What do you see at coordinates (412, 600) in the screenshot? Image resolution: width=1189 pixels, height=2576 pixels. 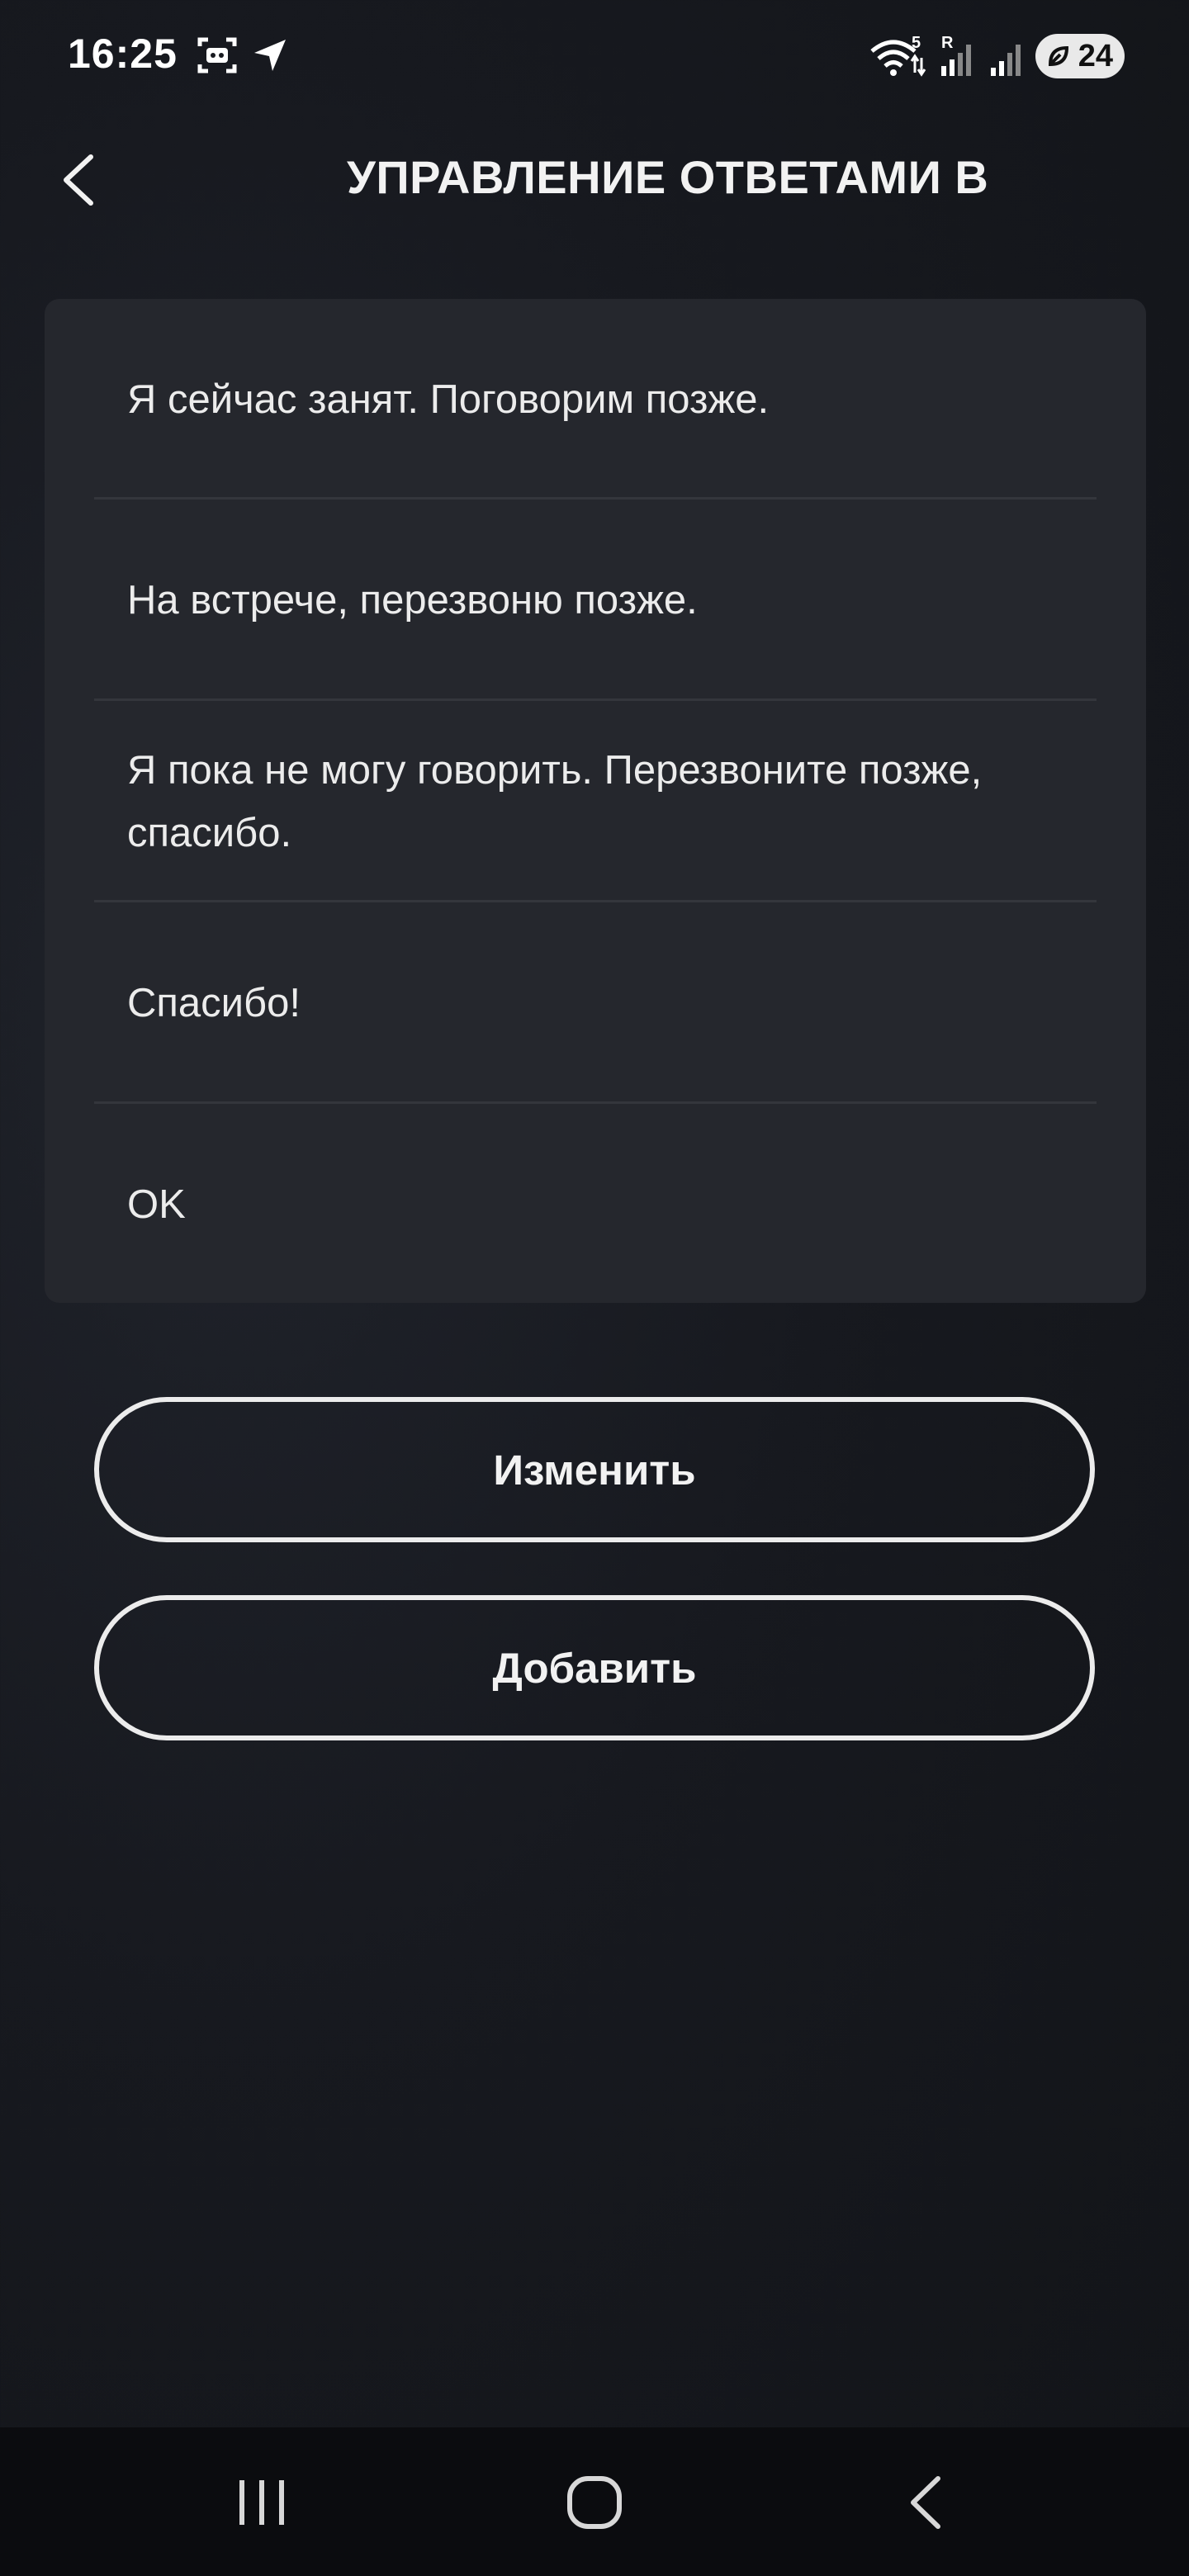 I see `reply-text: На встрече, перезвоню позже.` at bounding box center [412, 600].